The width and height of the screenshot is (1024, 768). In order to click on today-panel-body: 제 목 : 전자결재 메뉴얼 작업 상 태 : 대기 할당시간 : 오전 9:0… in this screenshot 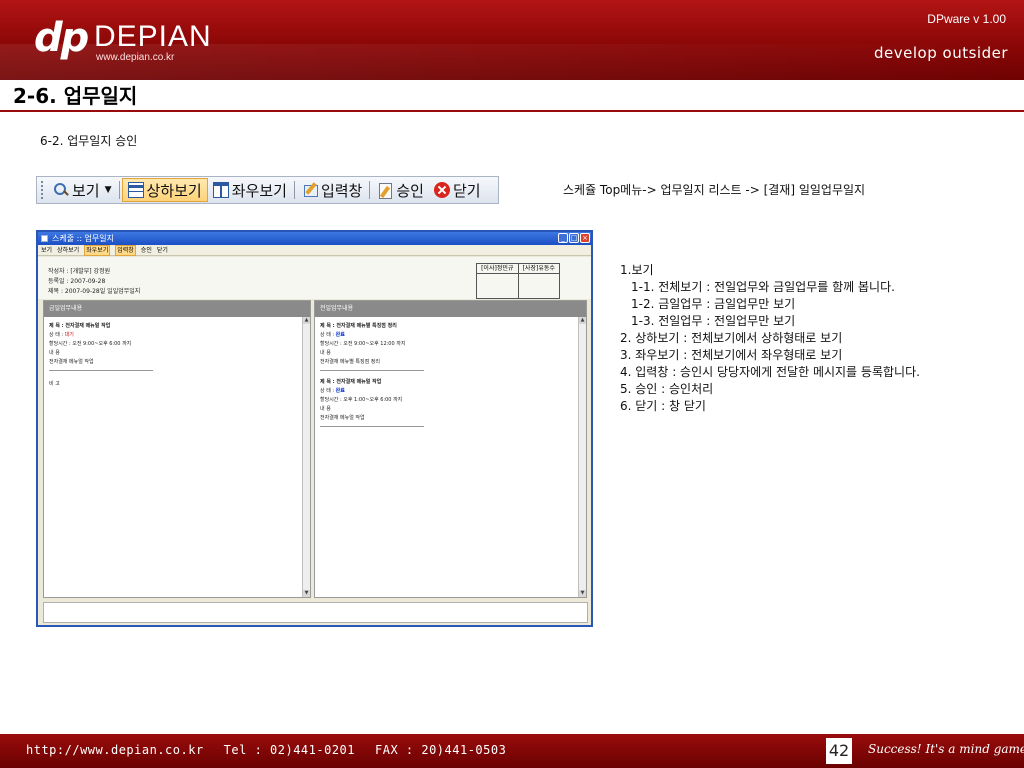, I will do `click(173, 457)`.